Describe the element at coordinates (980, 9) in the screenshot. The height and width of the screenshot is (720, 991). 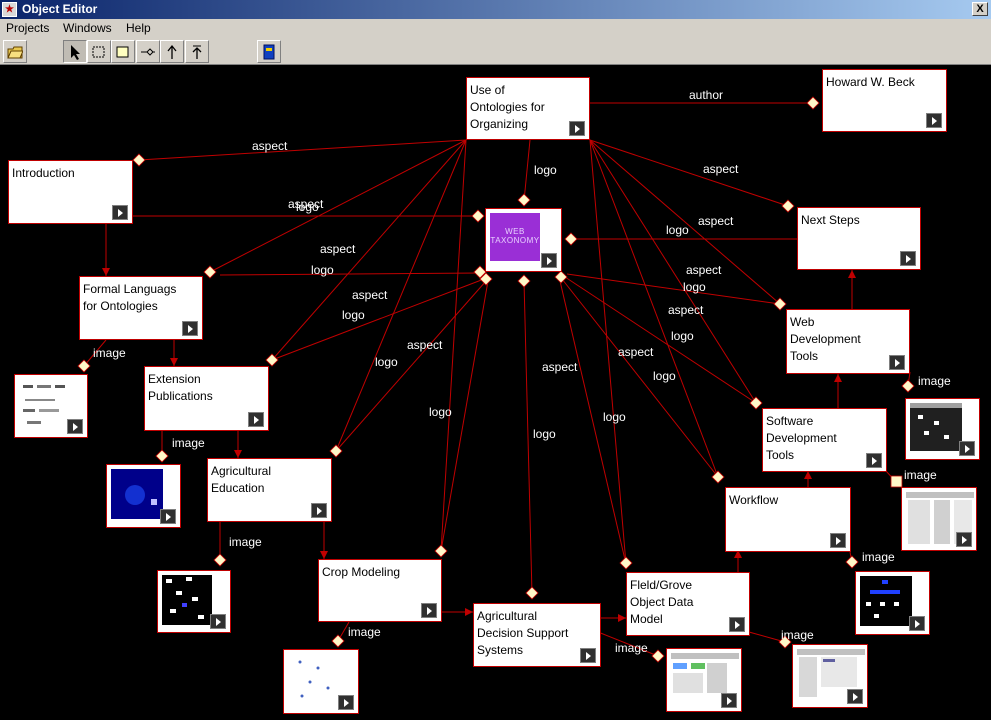
I see `close-button: X` at that location.